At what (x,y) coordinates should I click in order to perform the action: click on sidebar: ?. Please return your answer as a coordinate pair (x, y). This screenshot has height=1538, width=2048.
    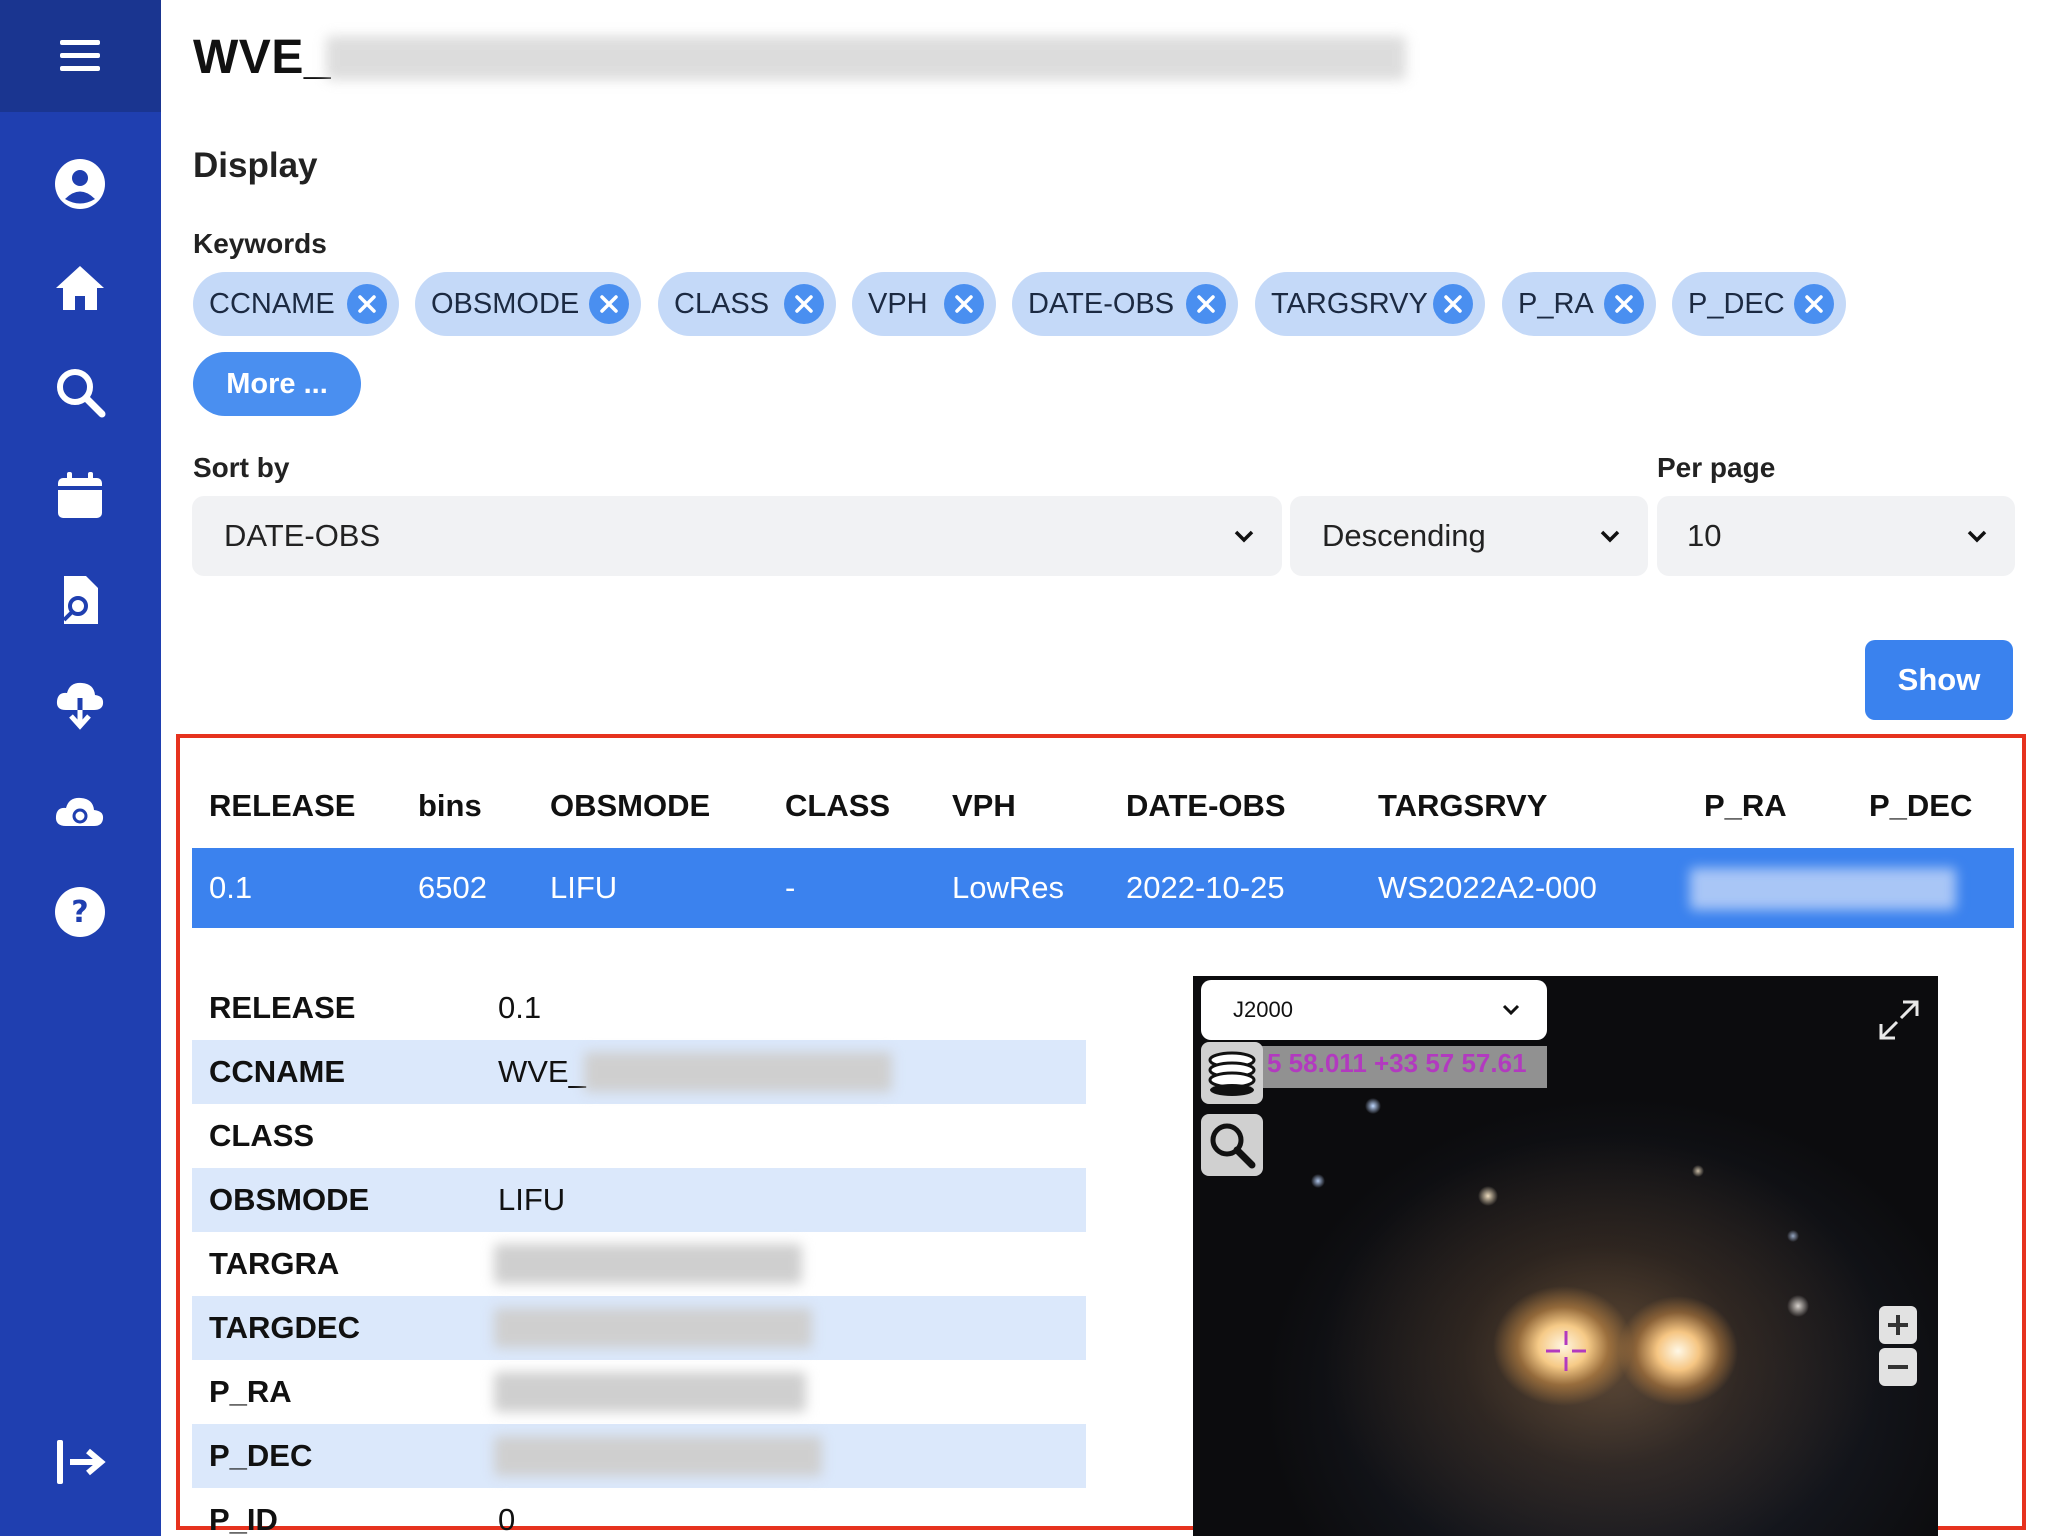
    Looking at the image, I should click on (80, 768).